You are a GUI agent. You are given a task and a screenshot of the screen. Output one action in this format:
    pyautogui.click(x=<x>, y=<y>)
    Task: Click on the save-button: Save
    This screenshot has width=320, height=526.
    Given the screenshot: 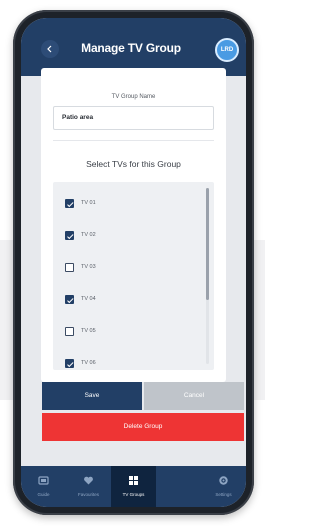 What is the action you would take?
    pyautogui.click(x=92, y=396)
    